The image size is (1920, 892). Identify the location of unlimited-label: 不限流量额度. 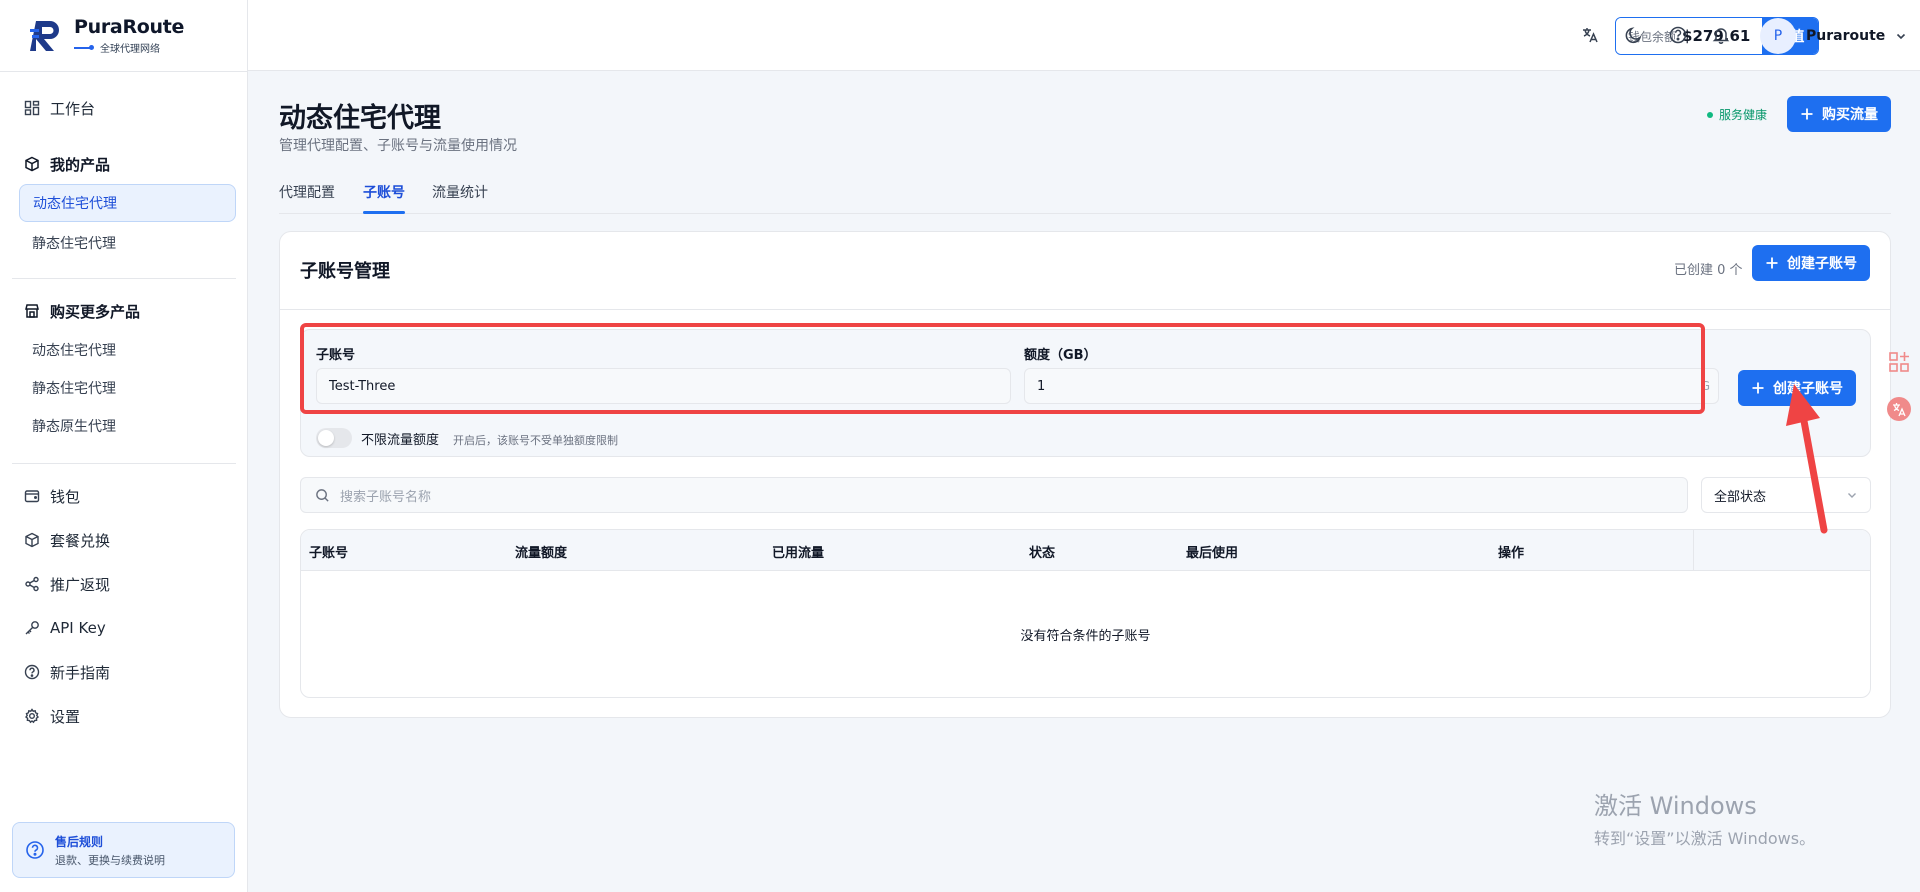
(400, 440).